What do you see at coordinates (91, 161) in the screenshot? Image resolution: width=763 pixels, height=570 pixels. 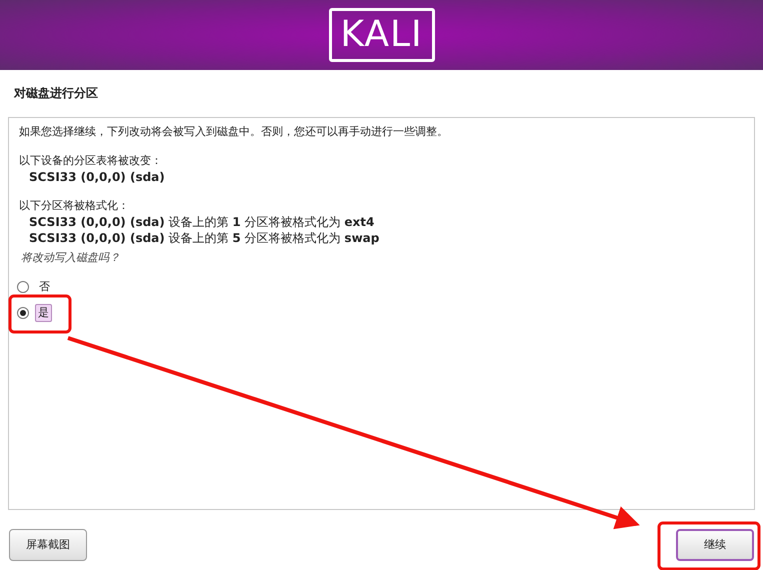 I see `section-label: 以下设备的分区表将被改变：` at bounding box center [91, 161].